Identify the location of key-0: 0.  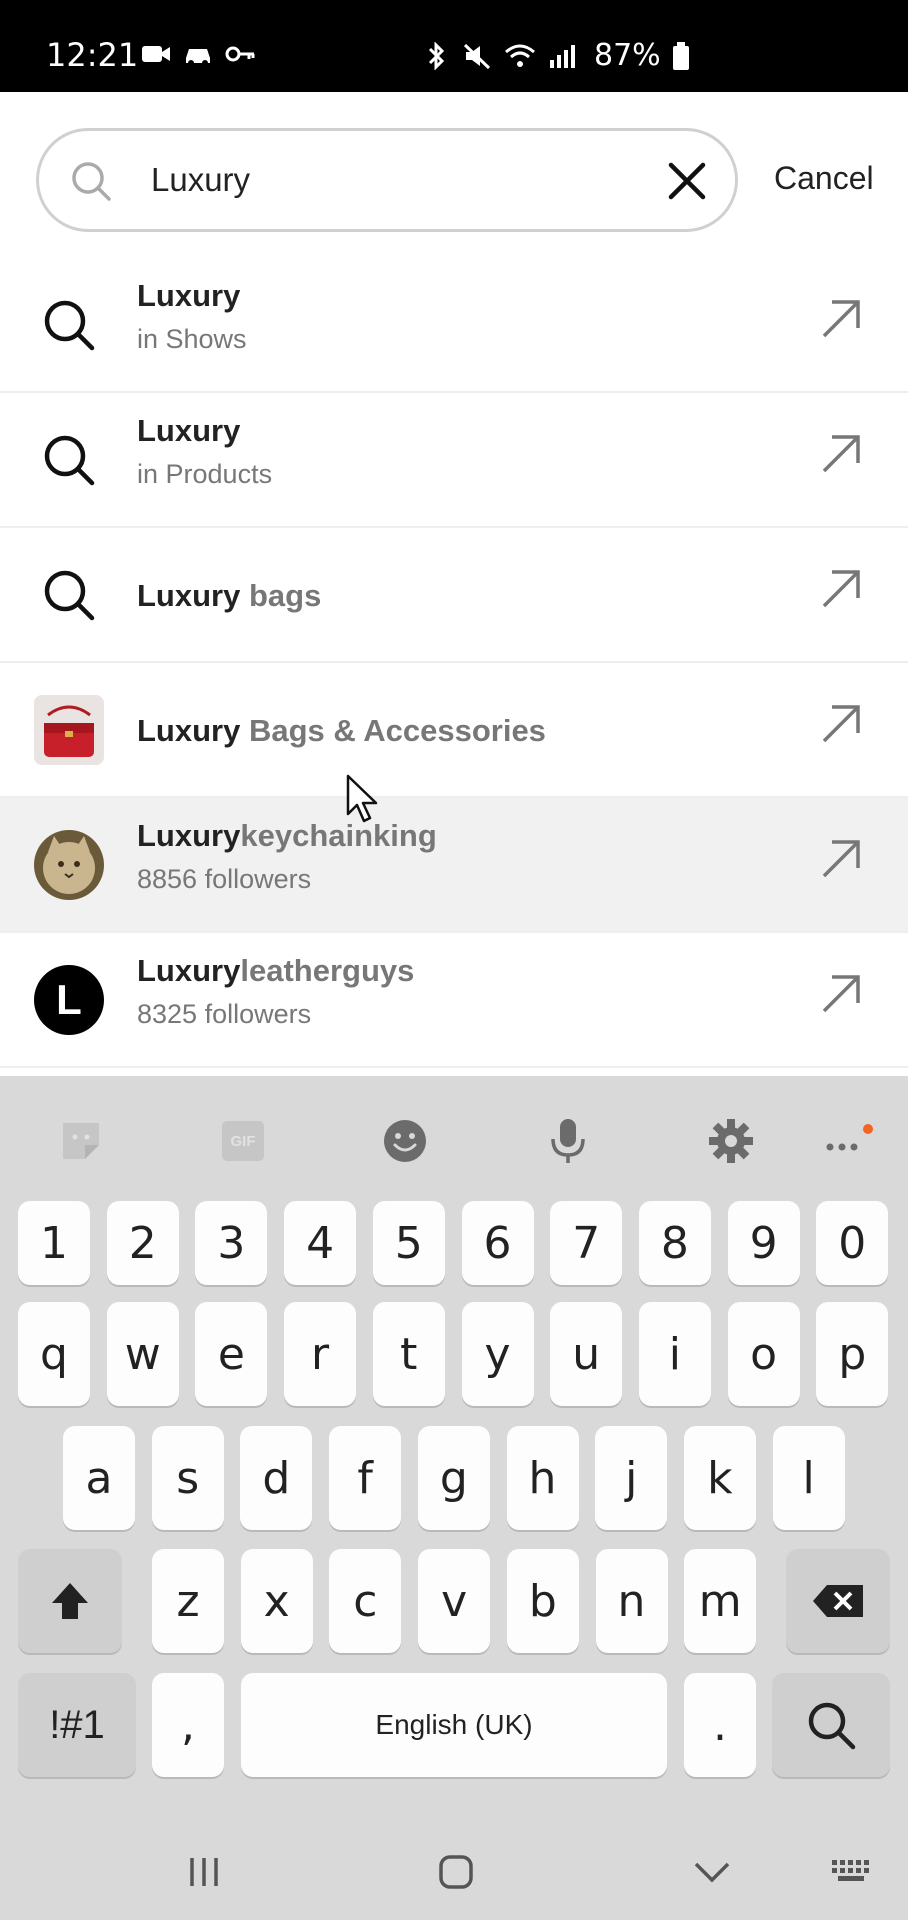
(852, 1243).